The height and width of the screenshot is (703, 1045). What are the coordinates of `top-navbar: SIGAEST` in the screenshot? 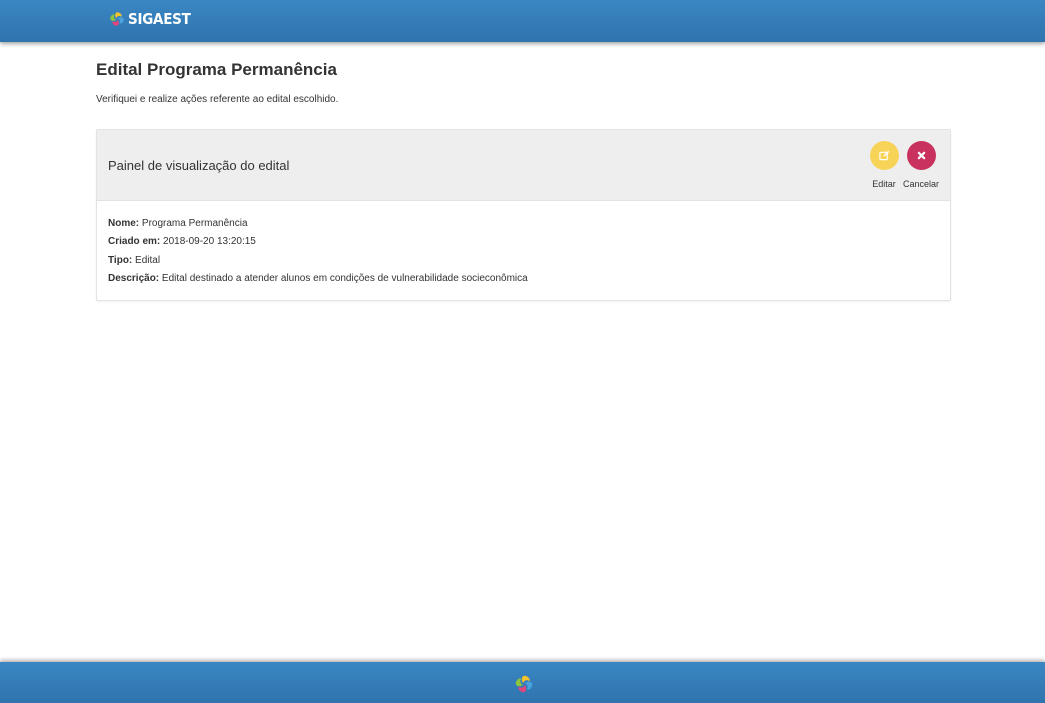 It's located at (522, 21).